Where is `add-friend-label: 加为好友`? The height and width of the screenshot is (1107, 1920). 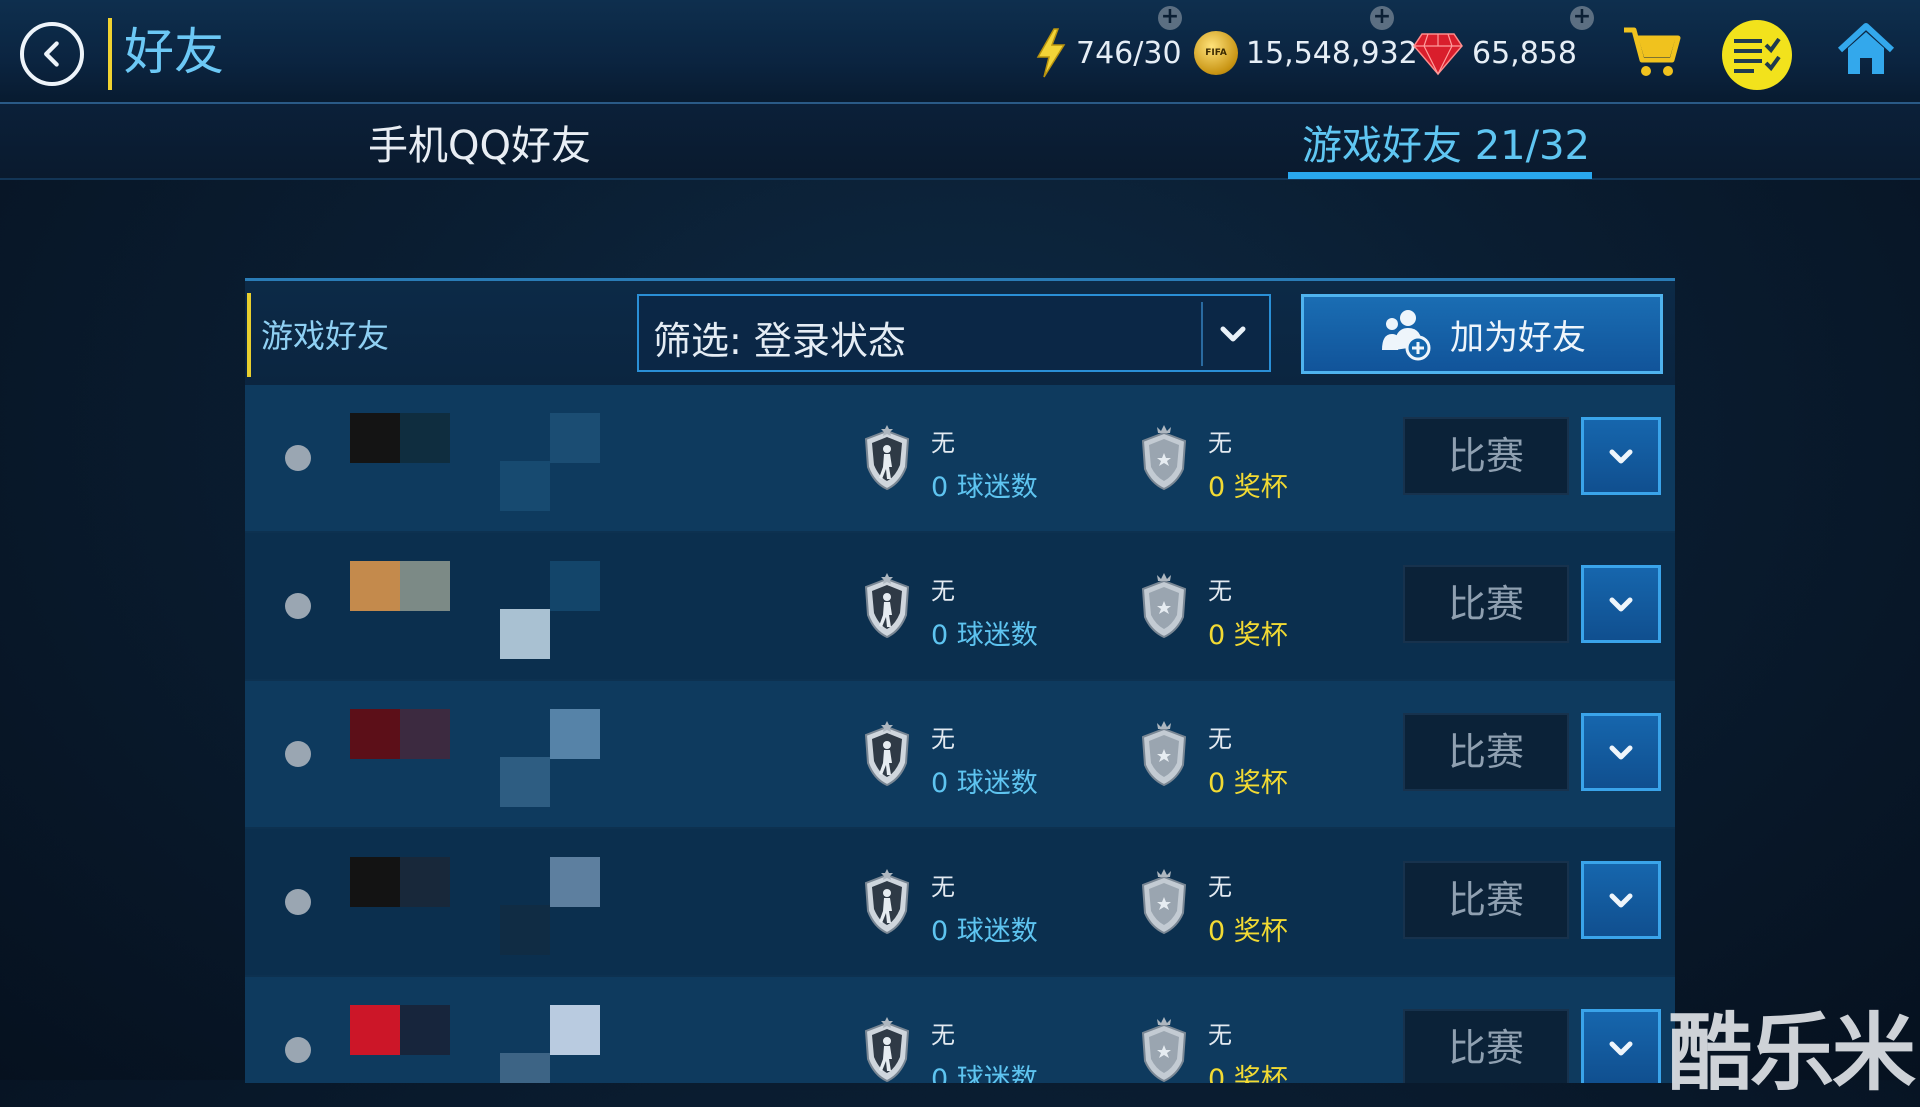 add-friend-label: 加为好友 is located at coordinates (1518, 337).